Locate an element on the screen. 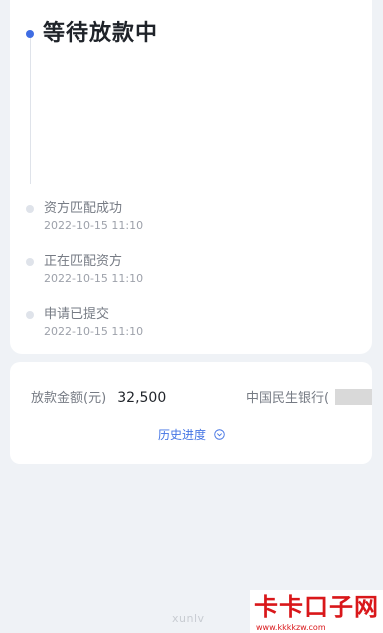 This screenshot has height=633, width=383. status-title: 等待放款中 is located at coordinates (101, 33).